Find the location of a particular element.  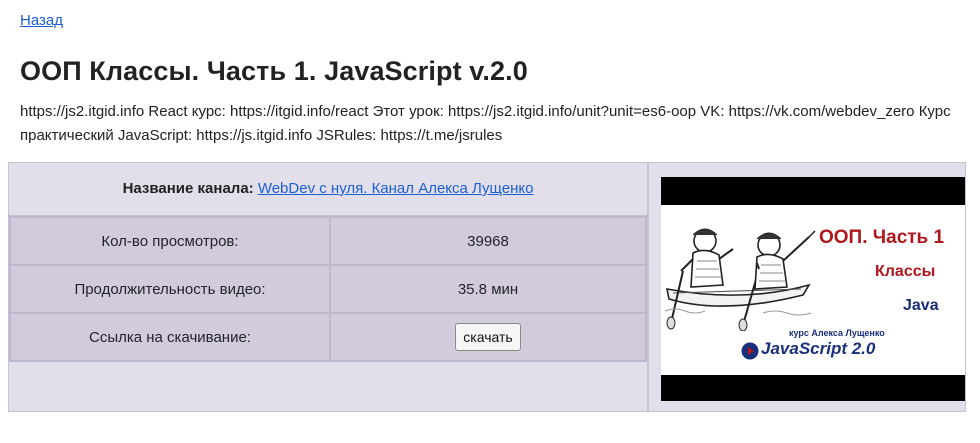

table-row: Продолжительность видео: 35.8 мин is located at coordinates (328, 289).